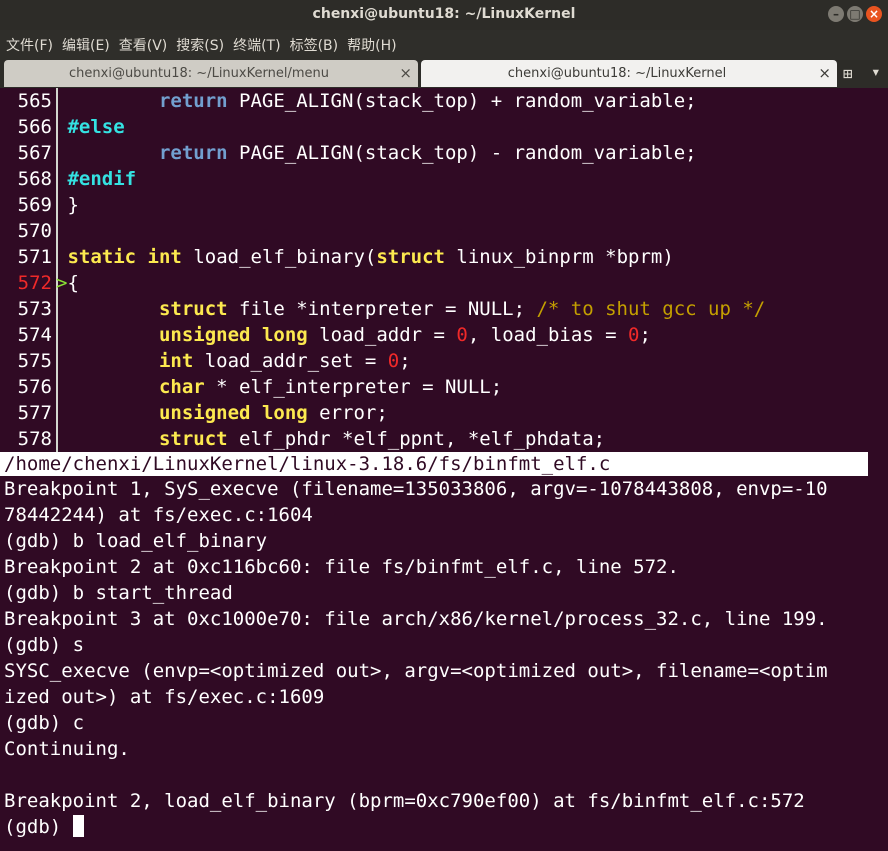  Describe the element at coordinates (34, 127) in the screenshot. I see `line-number: 566` at that location.